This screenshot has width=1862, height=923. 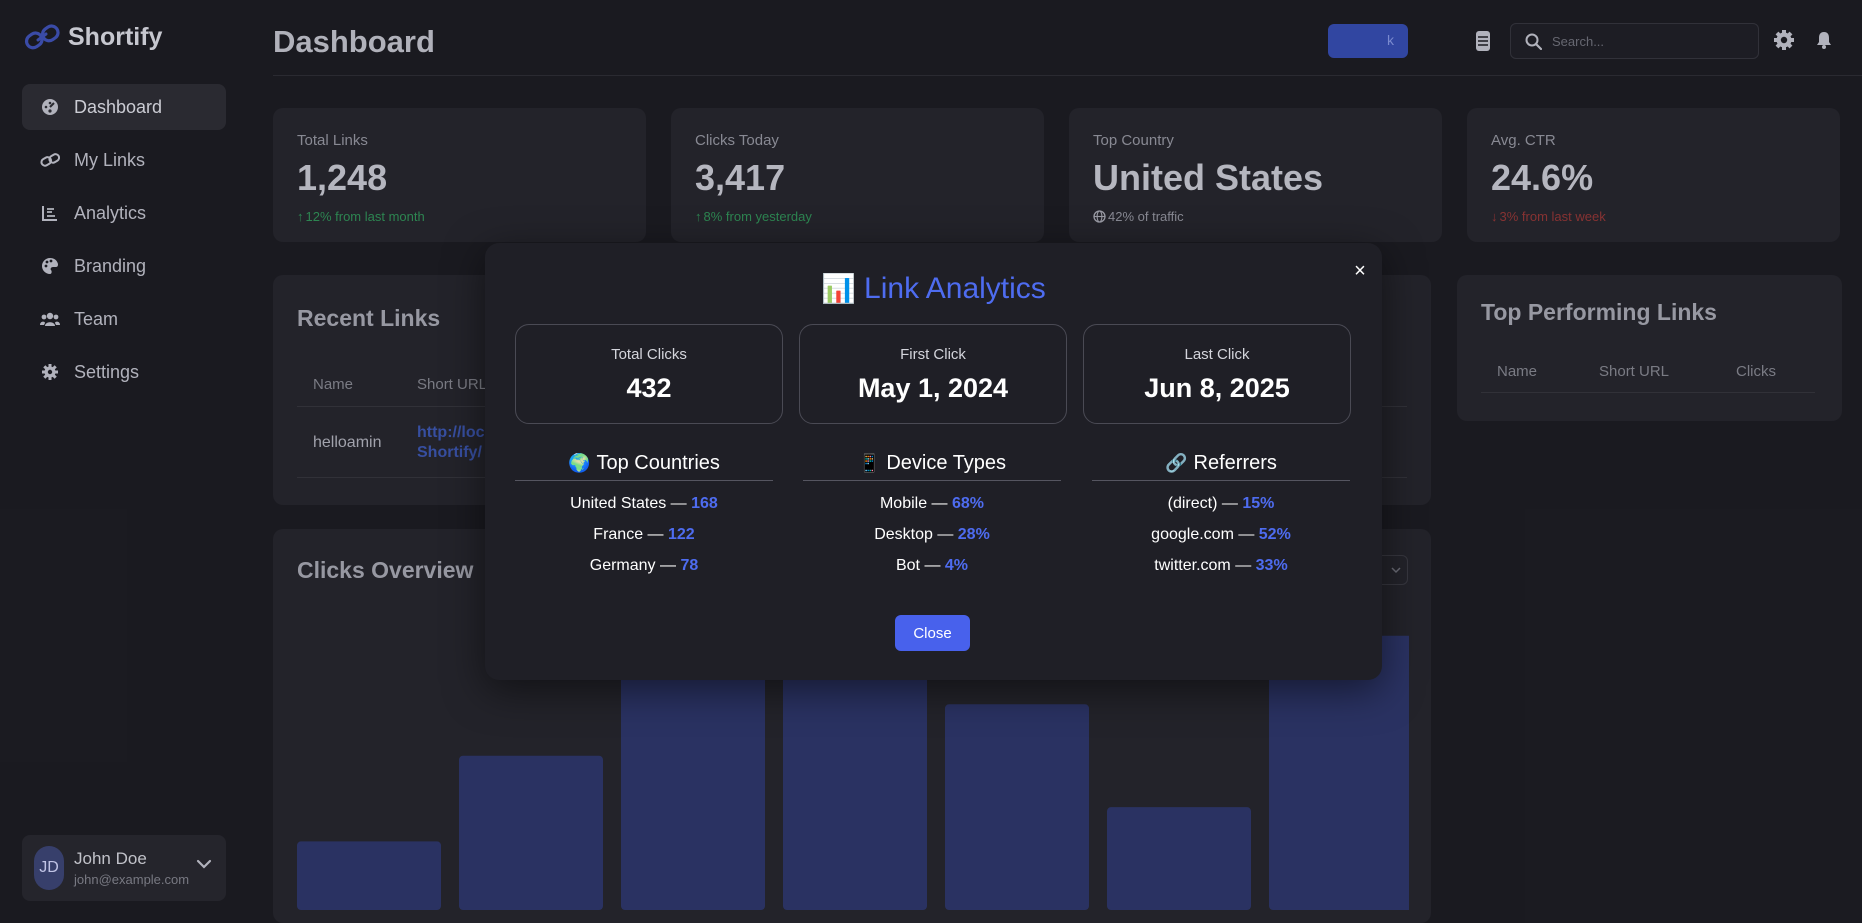 I want to click on bar-chart-icon: 📊, so click(x=839, y=288).